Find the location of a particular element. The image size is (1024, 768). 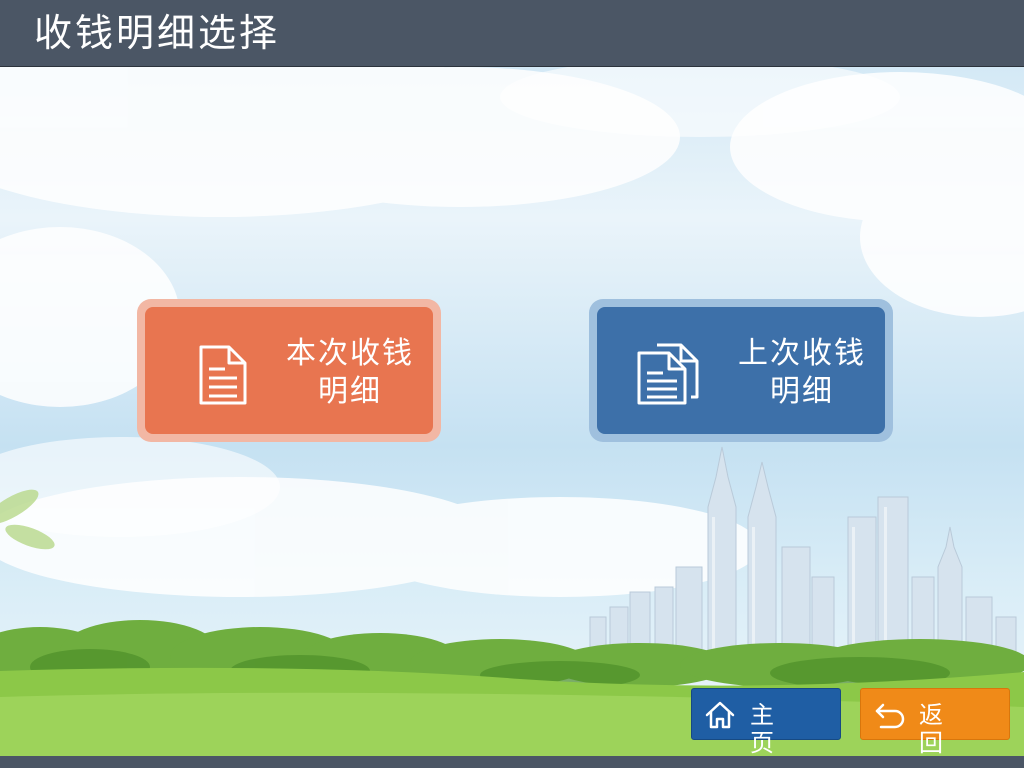

home-button-label: 主页 is located at coordinates (773, 729).